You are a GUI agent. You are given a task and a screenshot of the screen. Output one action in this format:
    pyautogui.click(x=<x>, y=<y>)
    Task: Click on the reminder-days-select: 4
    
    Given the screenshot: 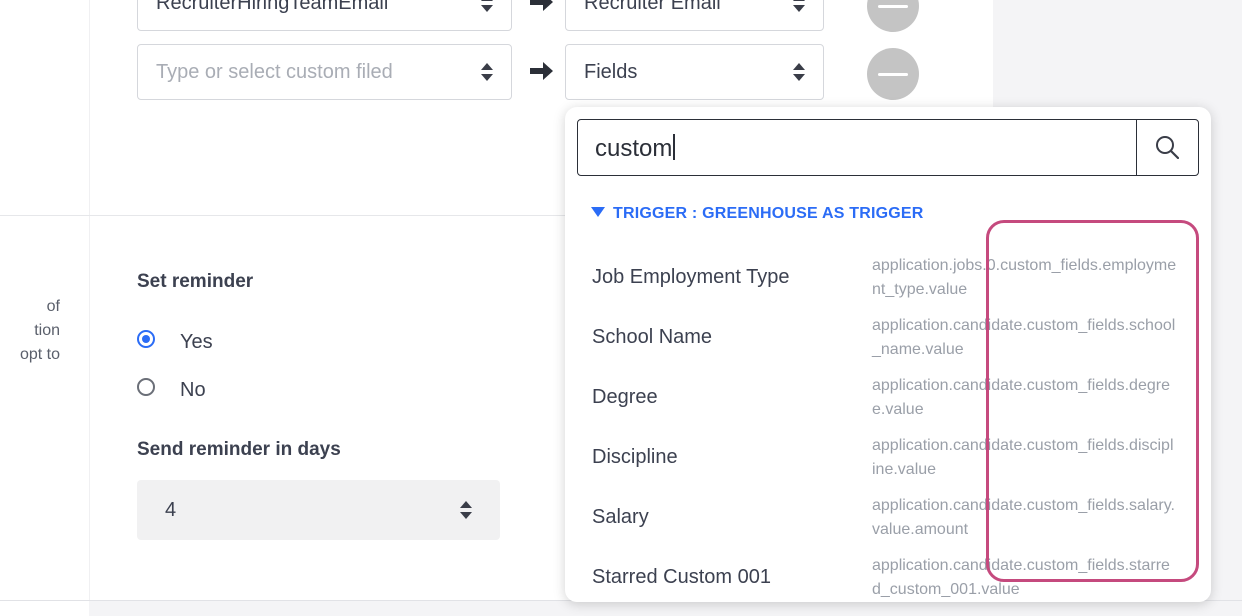 What is the action you would take?
    pyautogui.click(x=318, y=510)
    